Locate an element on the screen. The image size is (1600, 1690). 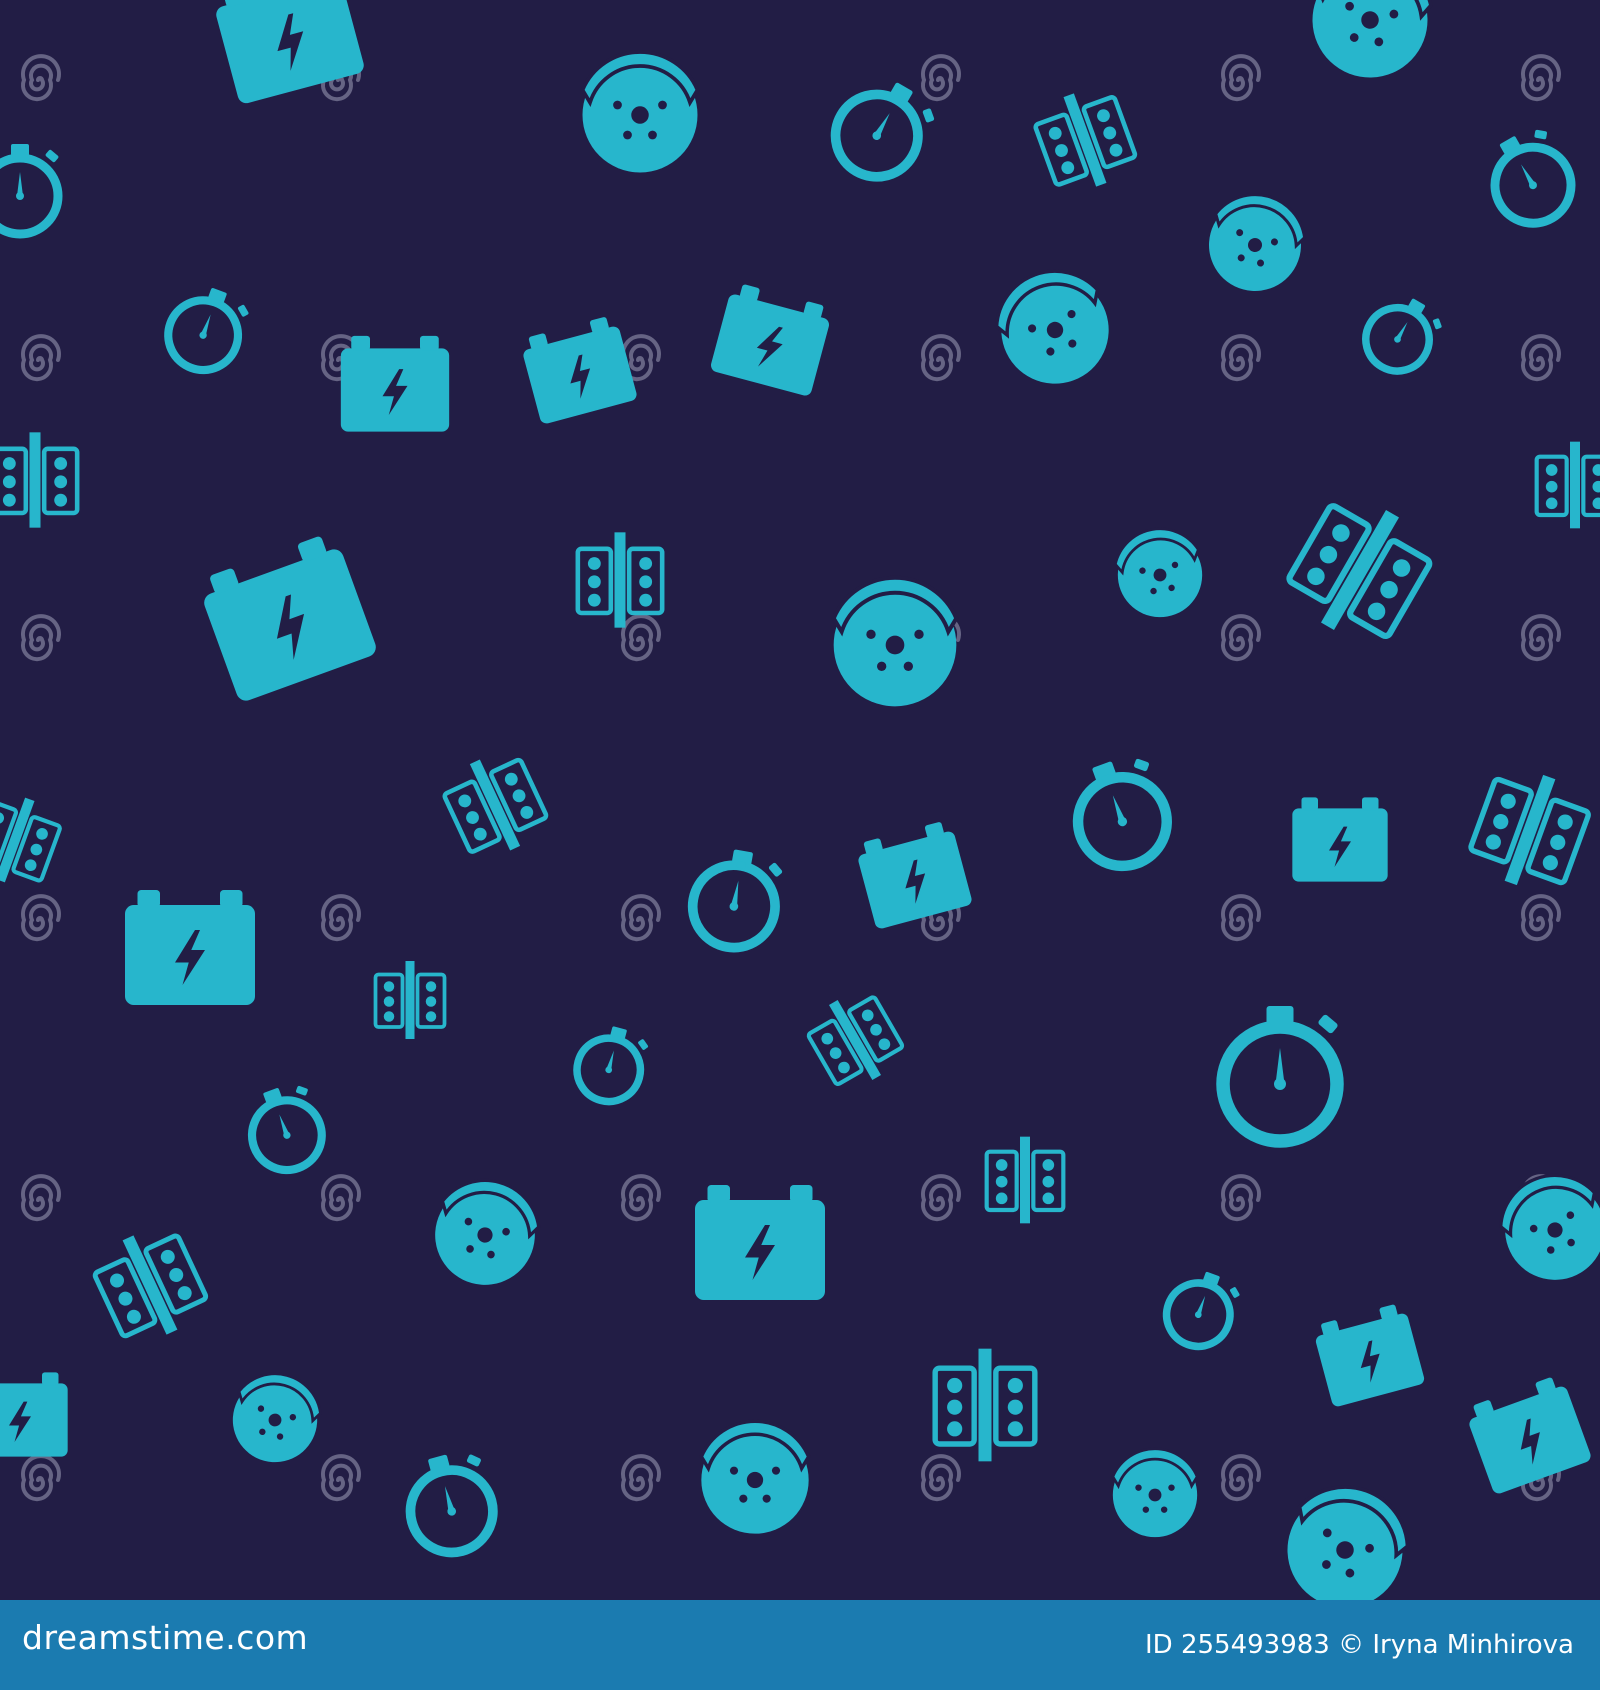
site-logo-text: dreamstime.com is located at coordinates (165, 1637).